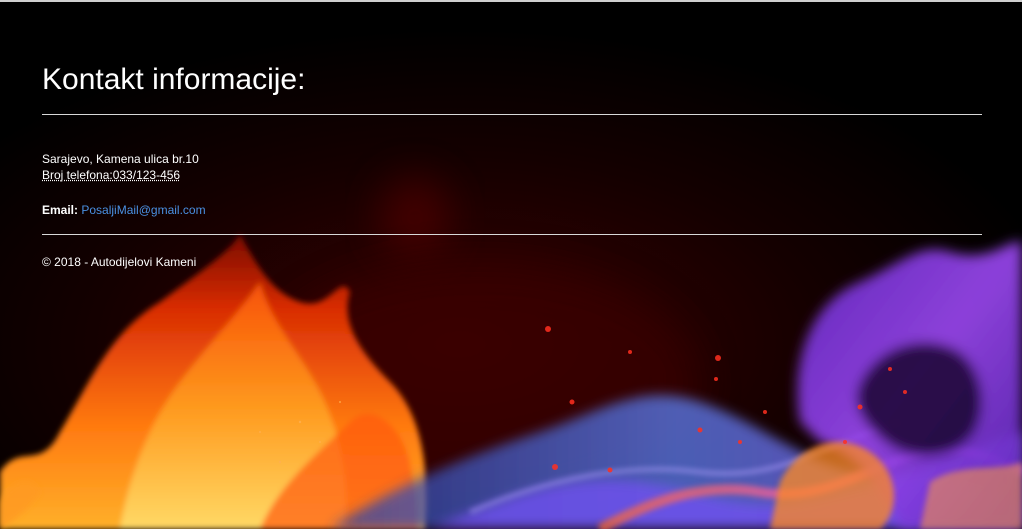  I want to click on footer-copyright: © 2018 - Autodijelovi Kameni, so click(119, 262).